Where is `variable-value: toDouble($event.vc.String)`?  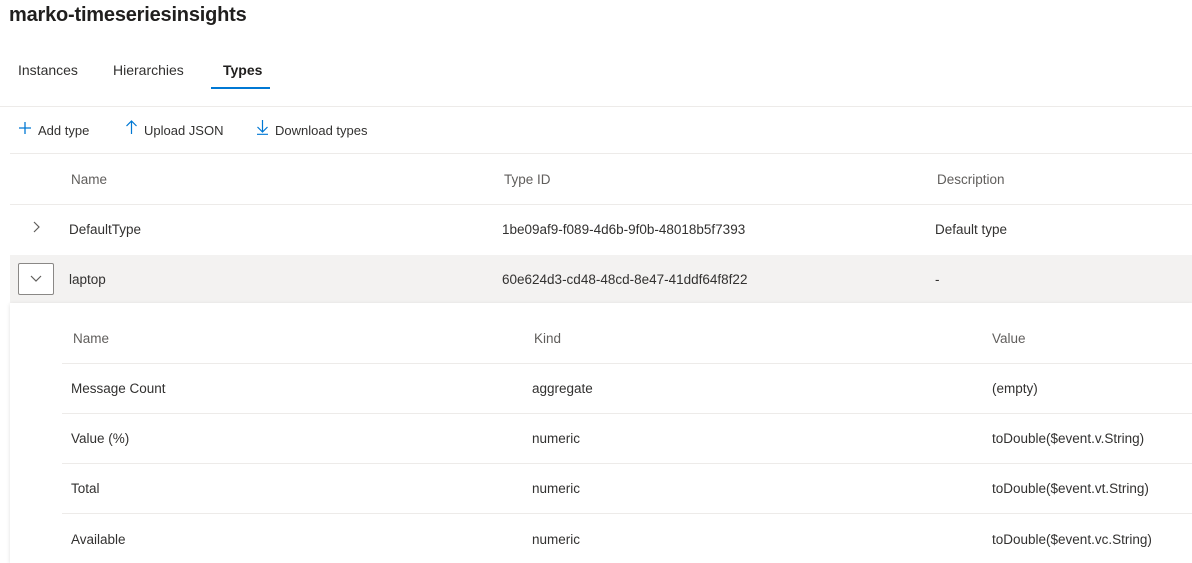
variable-value: toDouble($event.vc.String) is located at coordinates (1072, 539).